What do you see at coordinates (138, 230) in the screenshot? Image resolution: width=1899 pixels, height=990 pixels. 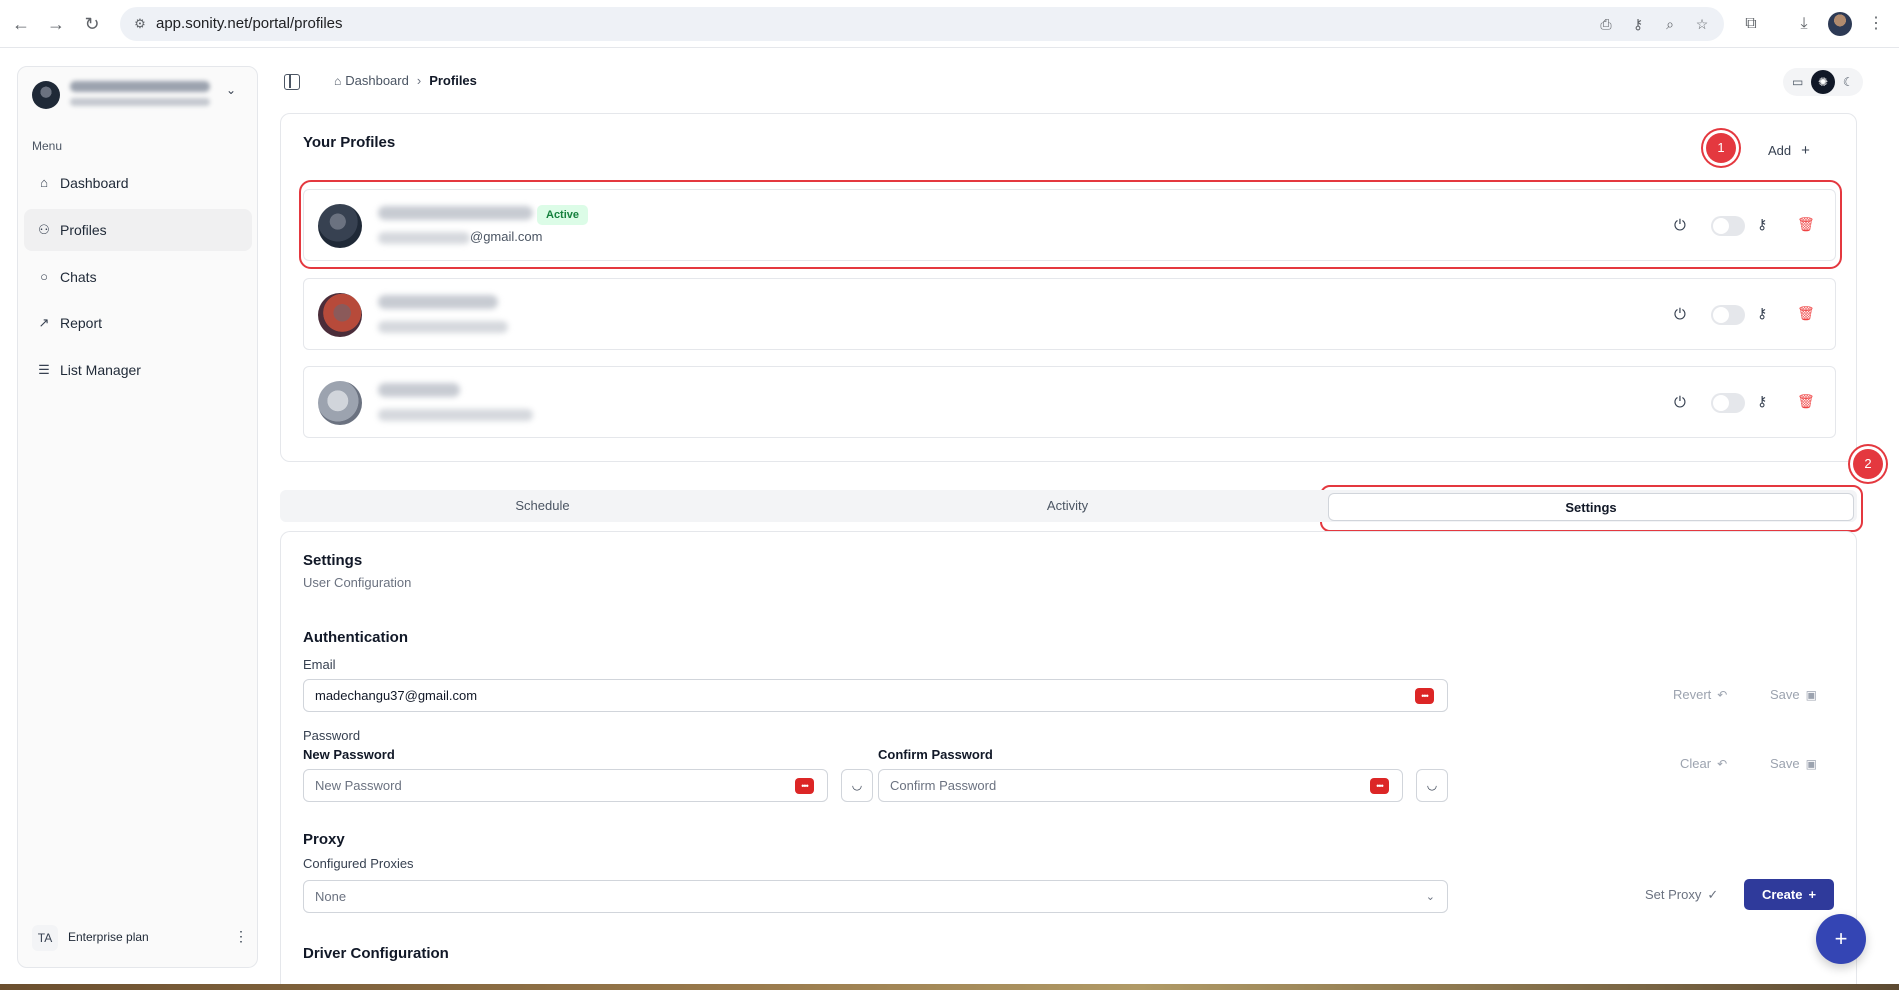 I see `sidebar-item-profiles: ⚇ Profiles` at bounding box center [138, 230].